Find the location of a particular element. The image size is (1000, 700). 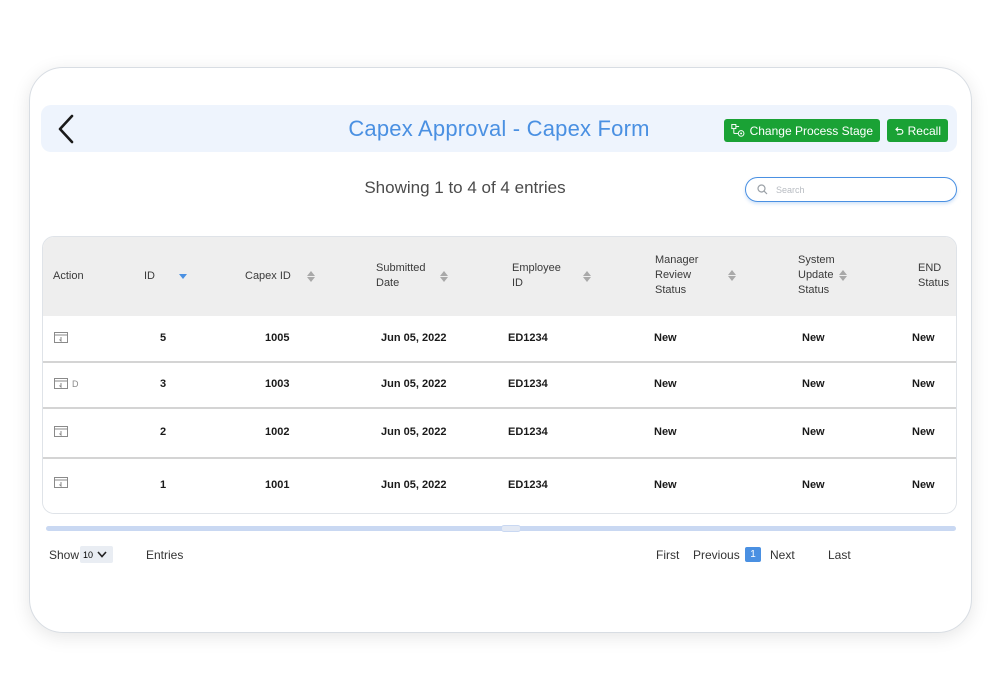

entries-label: Entries is located at coordinates (165, 555).